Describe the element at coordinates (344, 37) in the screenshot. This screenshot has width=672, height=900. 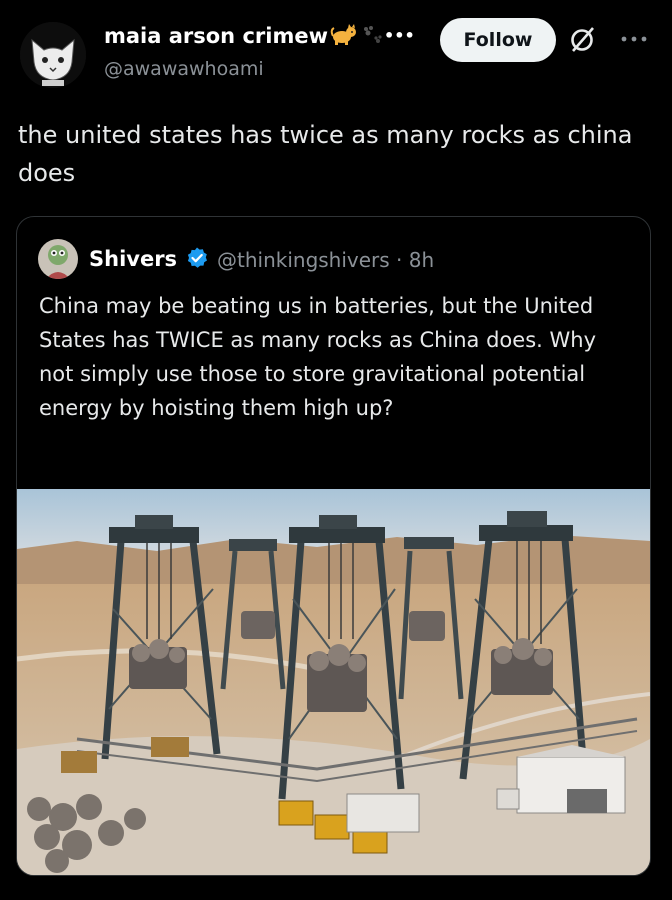
I see `cat-emoji-icon` at that location.